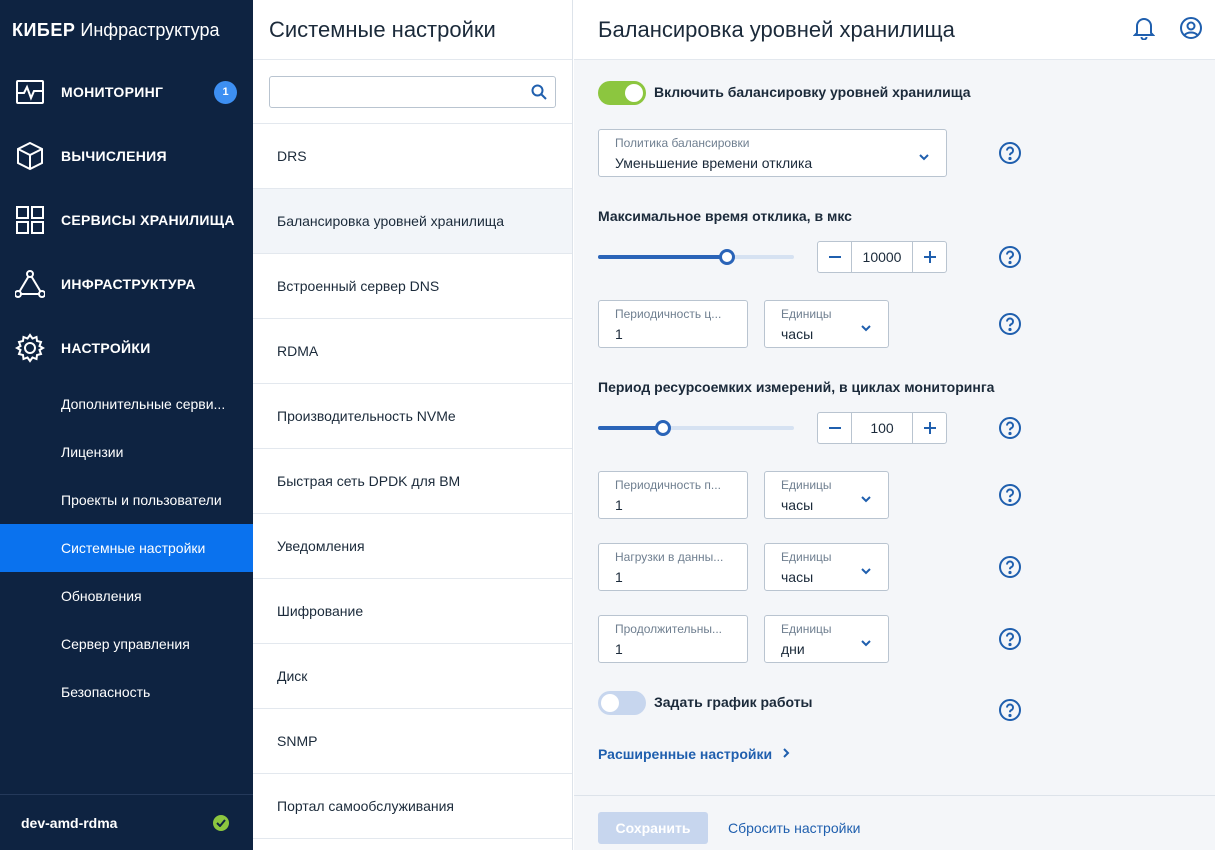 Image resolution: width=1215 pixels, height=850 pixels. I want to click on menu-item-dpdk: Быстрая сеть DPDK для ВМ, so click(412, 481).